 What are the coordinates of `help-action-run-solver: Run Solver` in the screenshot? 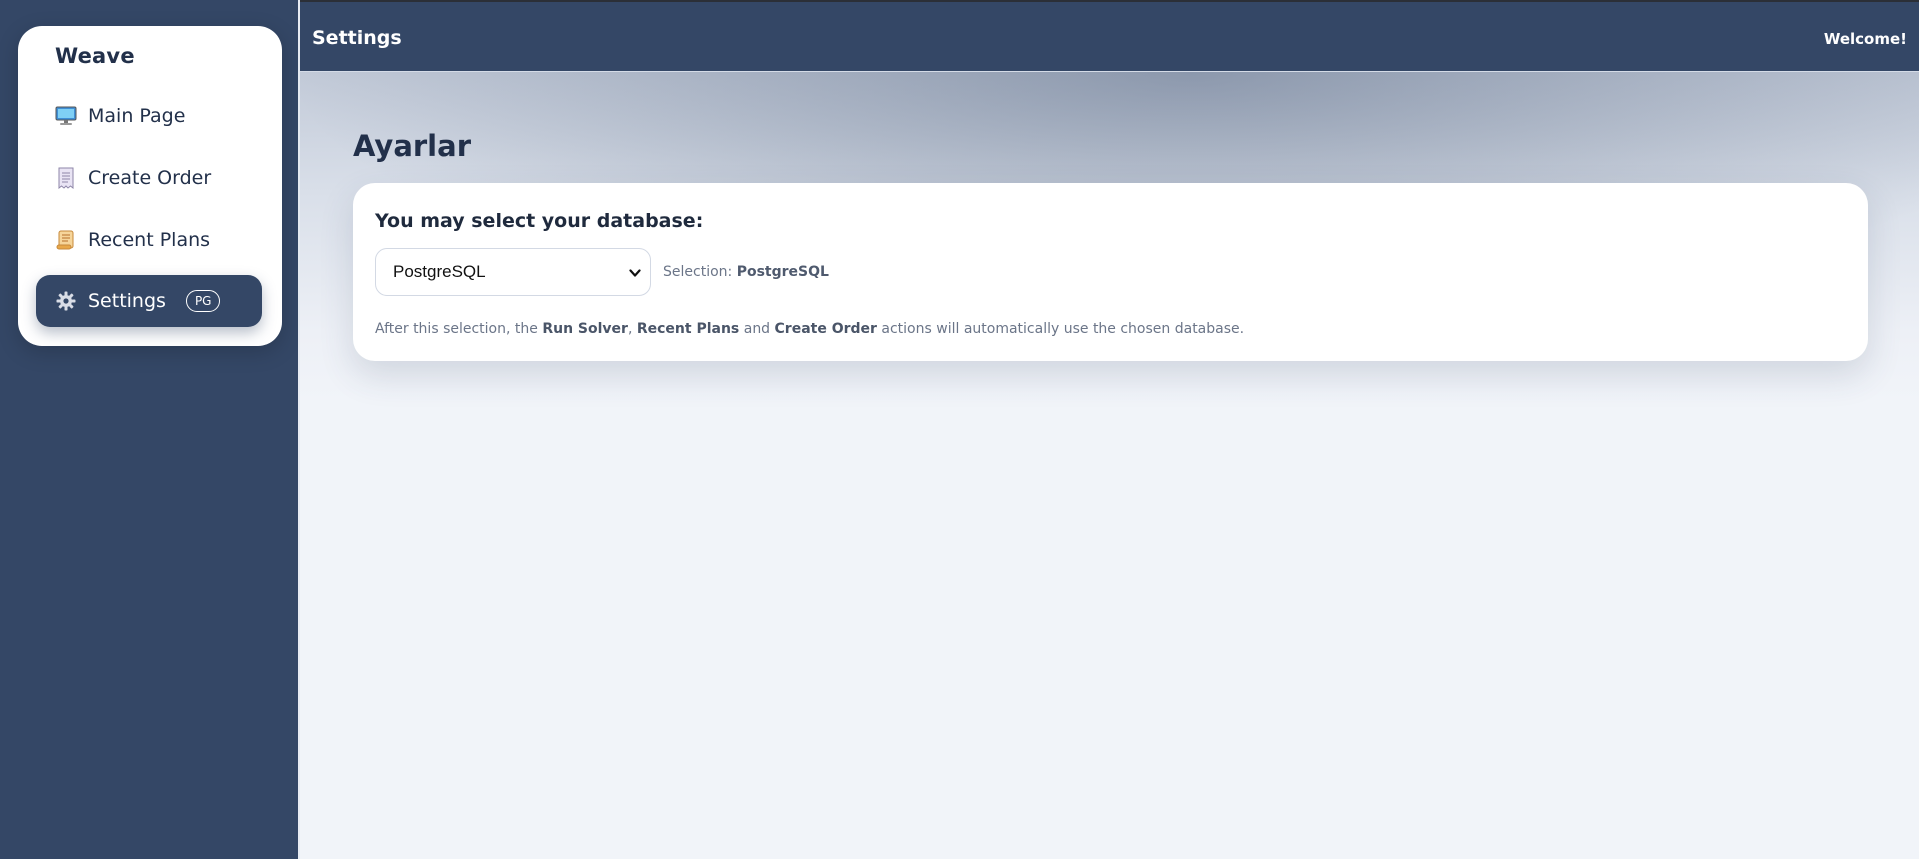 It's located at (585, 329).